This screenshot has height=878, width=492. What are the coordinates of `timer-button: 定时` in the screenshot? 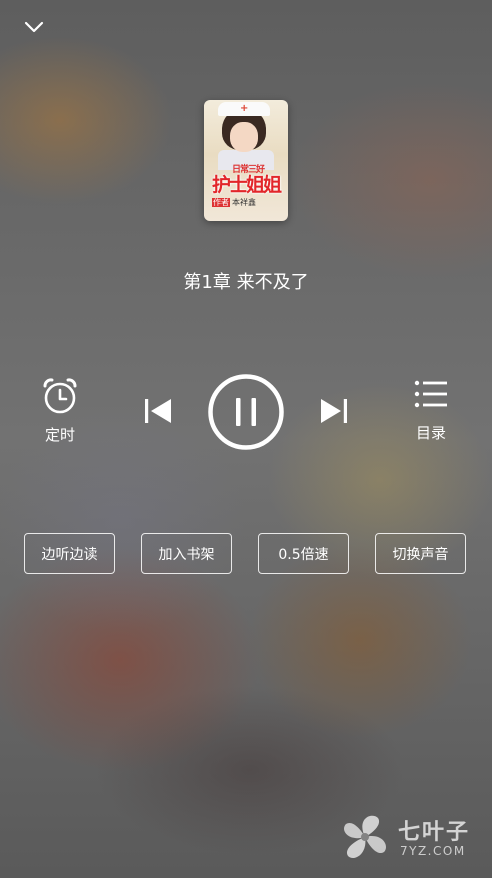 It's located at (60, 410).